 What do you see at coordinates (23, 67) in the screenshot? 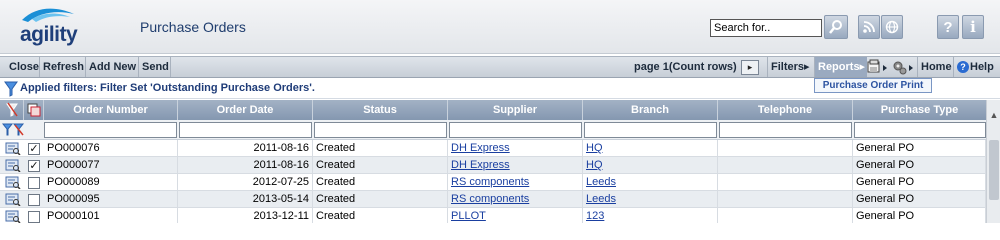
I see `close-button: Close` at bounding box center [23, 67].